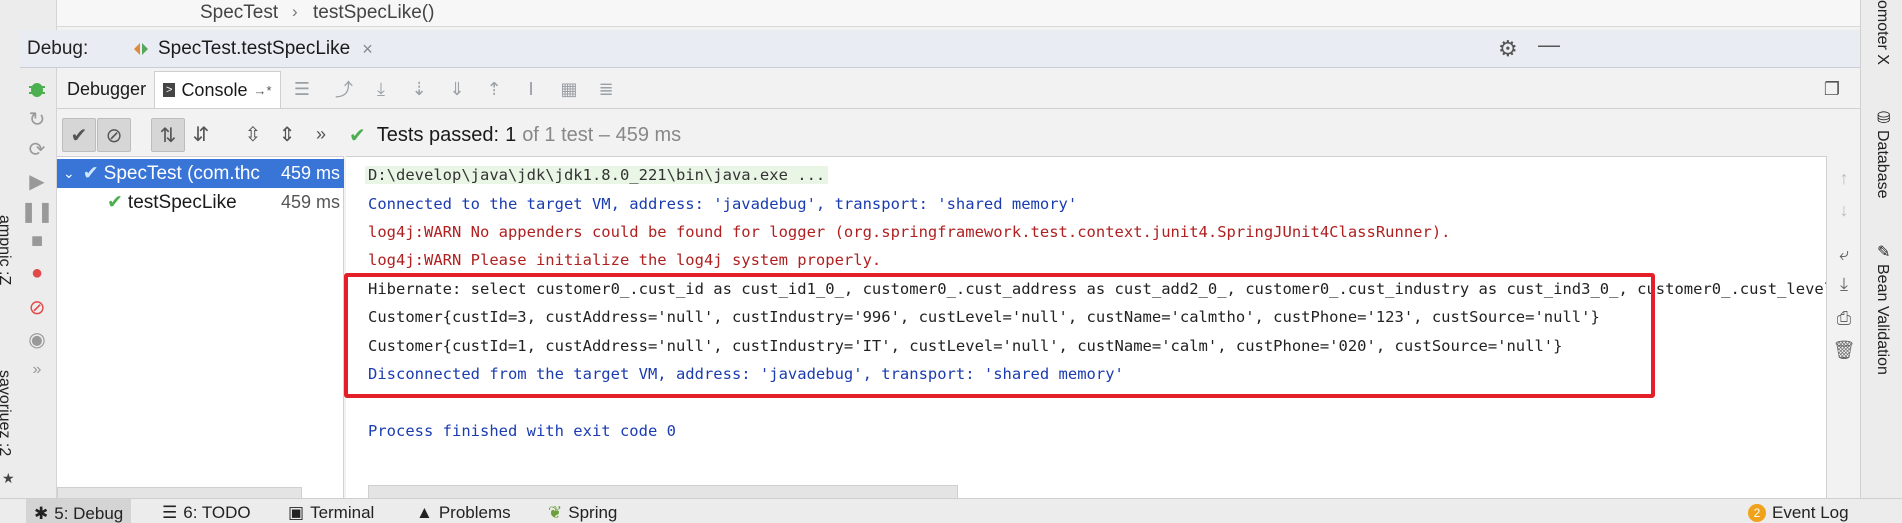  I want to click on event-log-count-badge: 2, so click(1757, 513).